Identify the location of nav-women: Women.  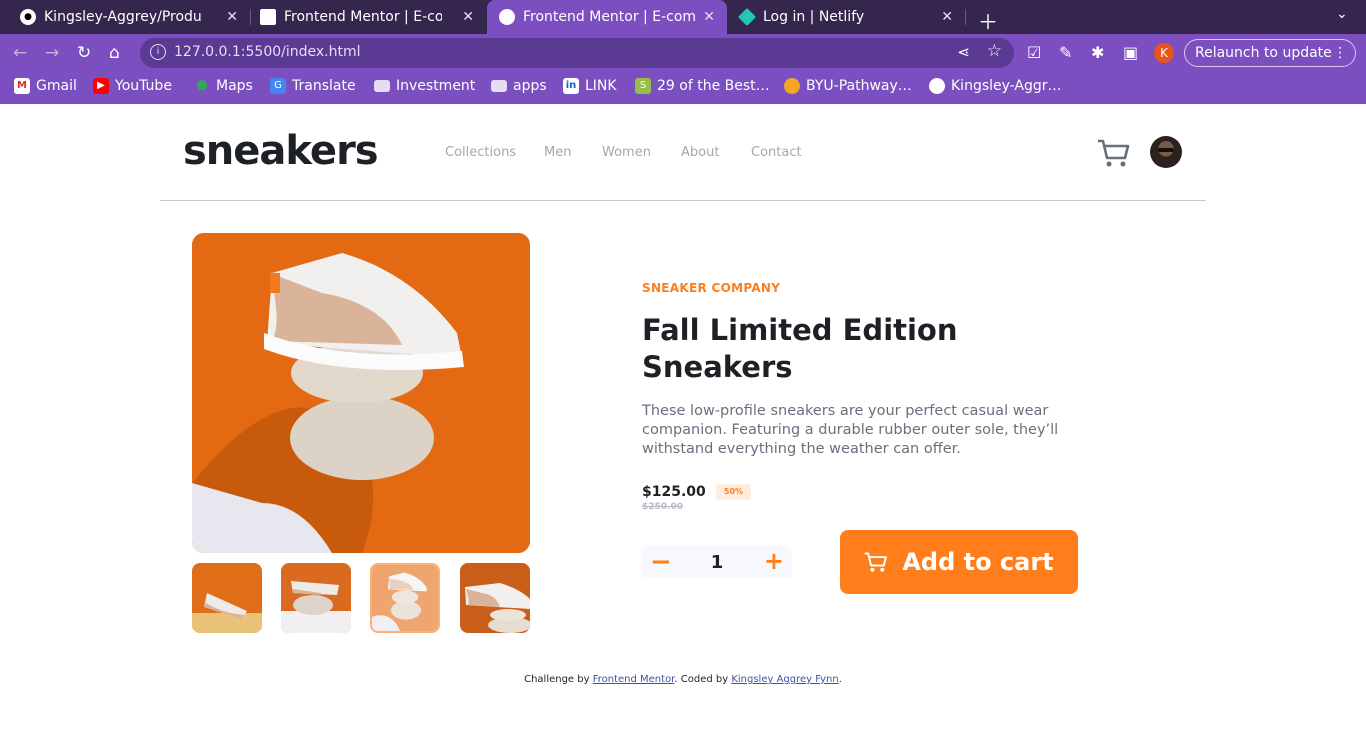
(626, 152).